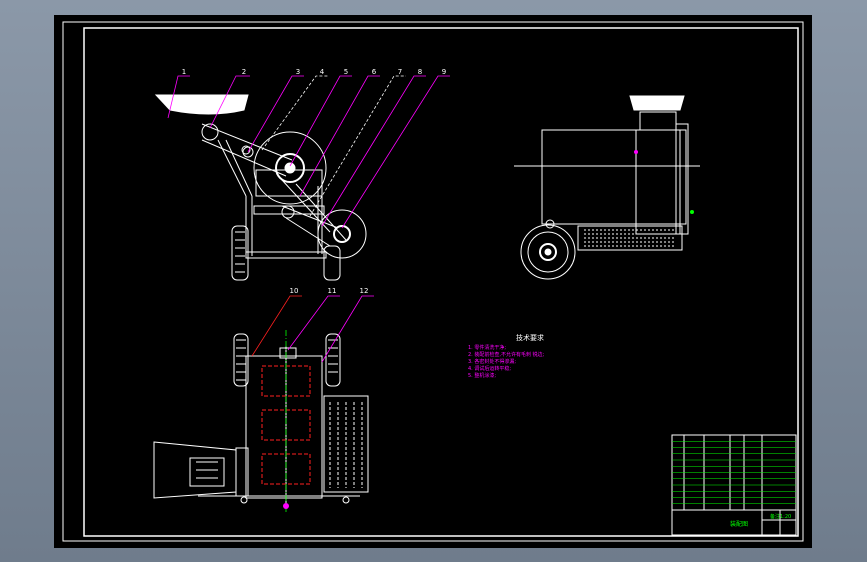 The height and width of the screenshot is (562, 867). Describe the element at coordinates (400, 72) in the screenshot. I see `balloon-7: 7` at that location.